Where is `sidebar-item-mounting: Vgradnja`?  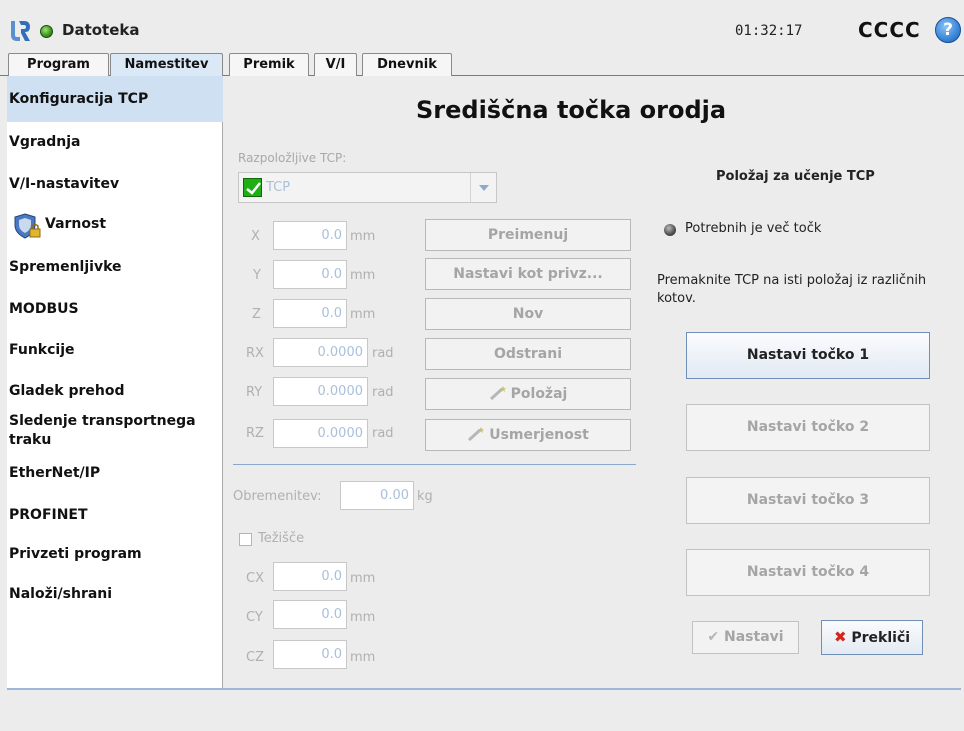
sidebar-item-mounting: Vgradnja is located at coordinates (115, 142).